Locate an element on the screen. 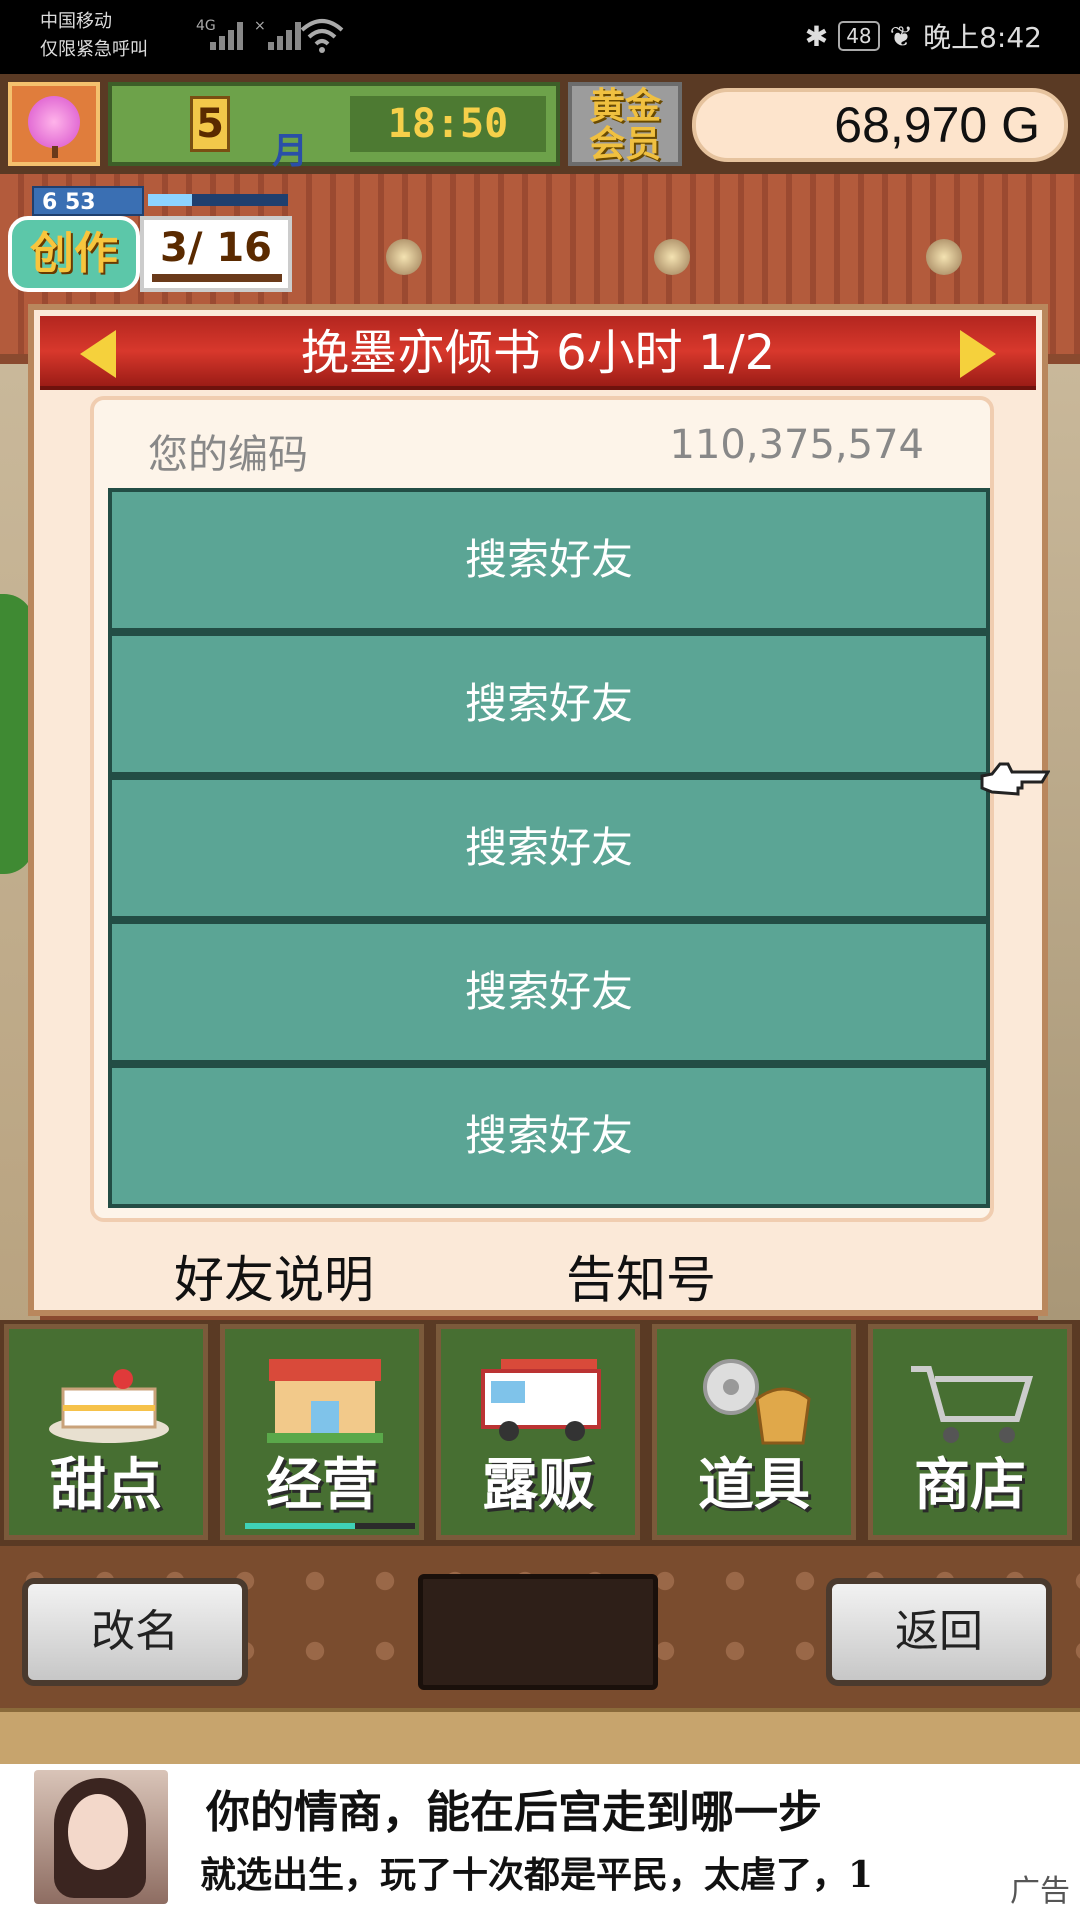  month-number: 5 is located at coordinates (210, 124).